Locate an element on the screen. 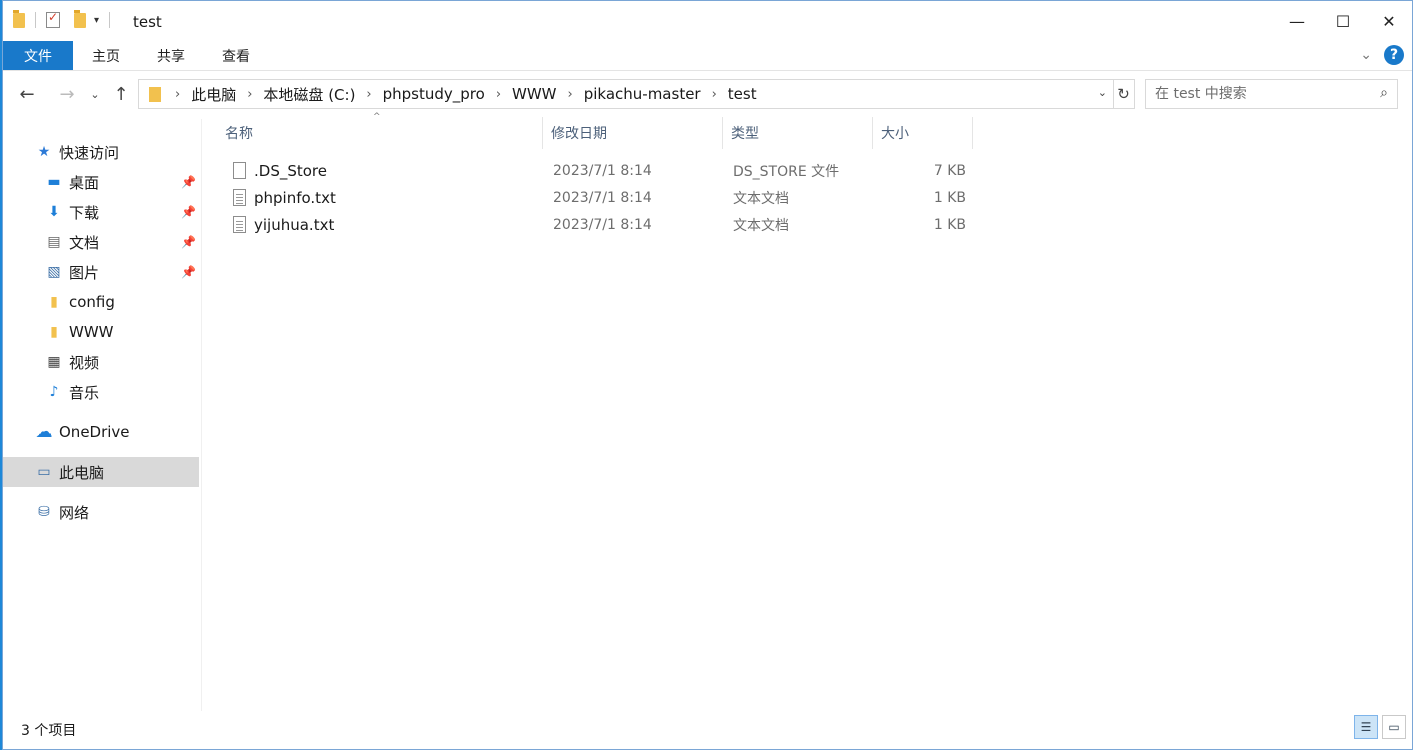 Image resolution: width=1413 pixels, height=750 pixels. sidebar-item-config: ▮ config is located at coordinates (101, 302).